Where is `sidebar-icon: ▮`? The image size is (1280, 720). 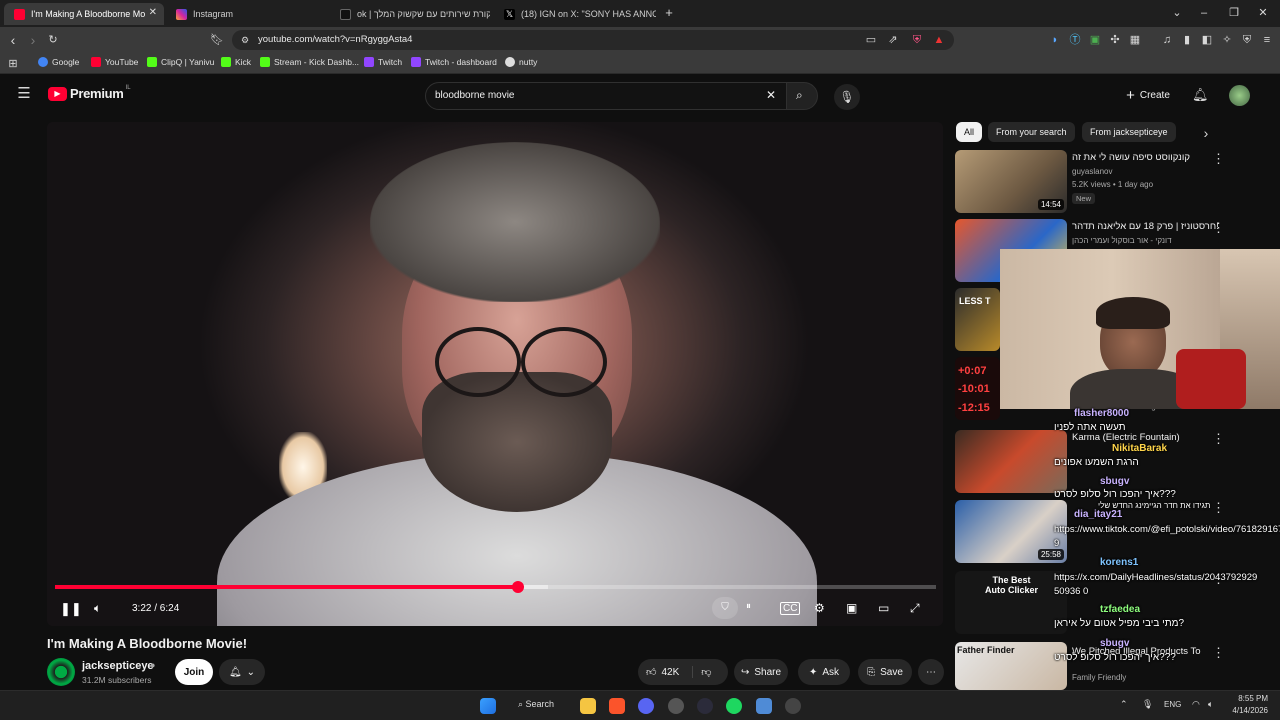 sidebar-icon: ▮ is located at coordinates (1187, 40).